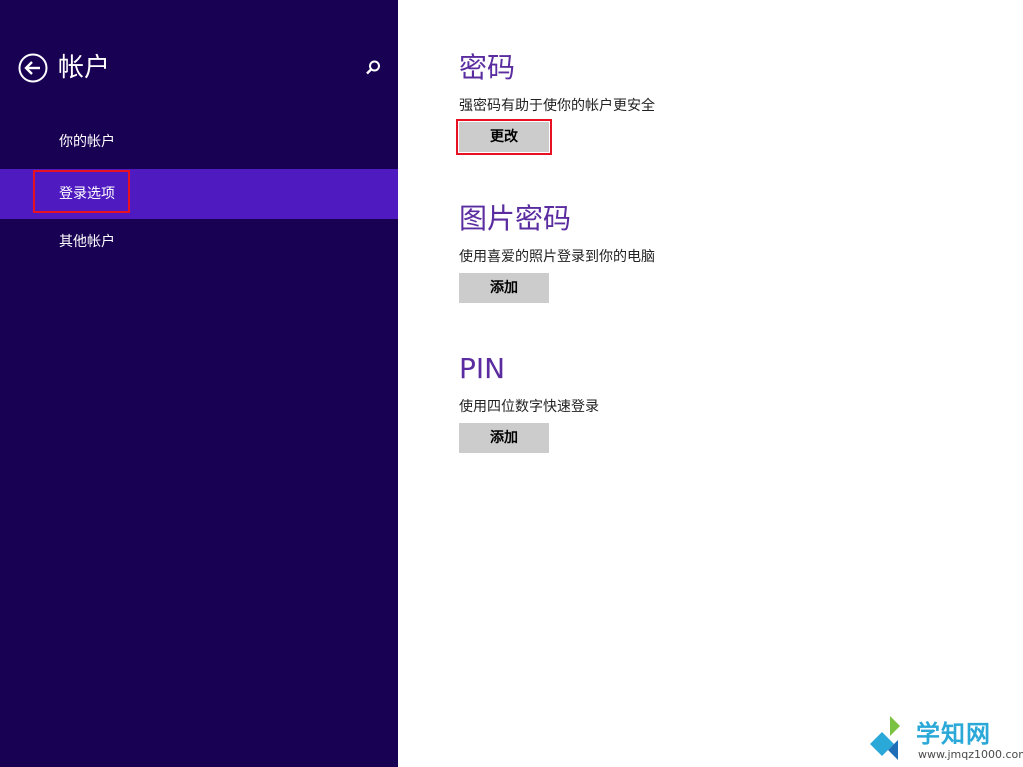 This screenshot has height=767, width=1023. Describe the element at coordinates (199, 142) in the screenshot. I see `sidebar-item-your-account: 你的帐户` at that location.